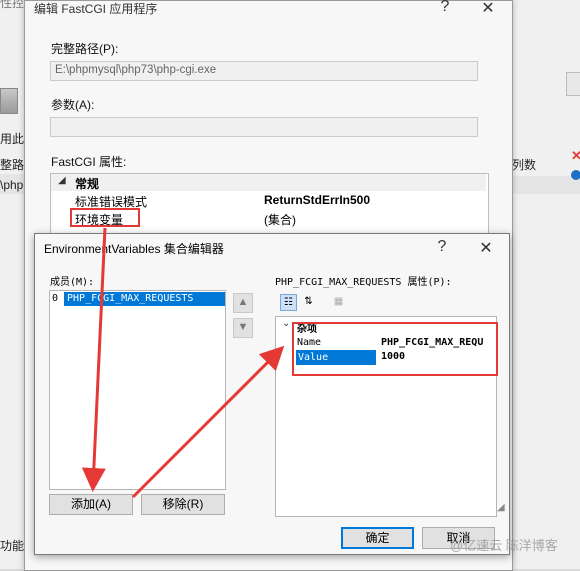  I want to click on arrow-add-to-props, so click(208, 422).